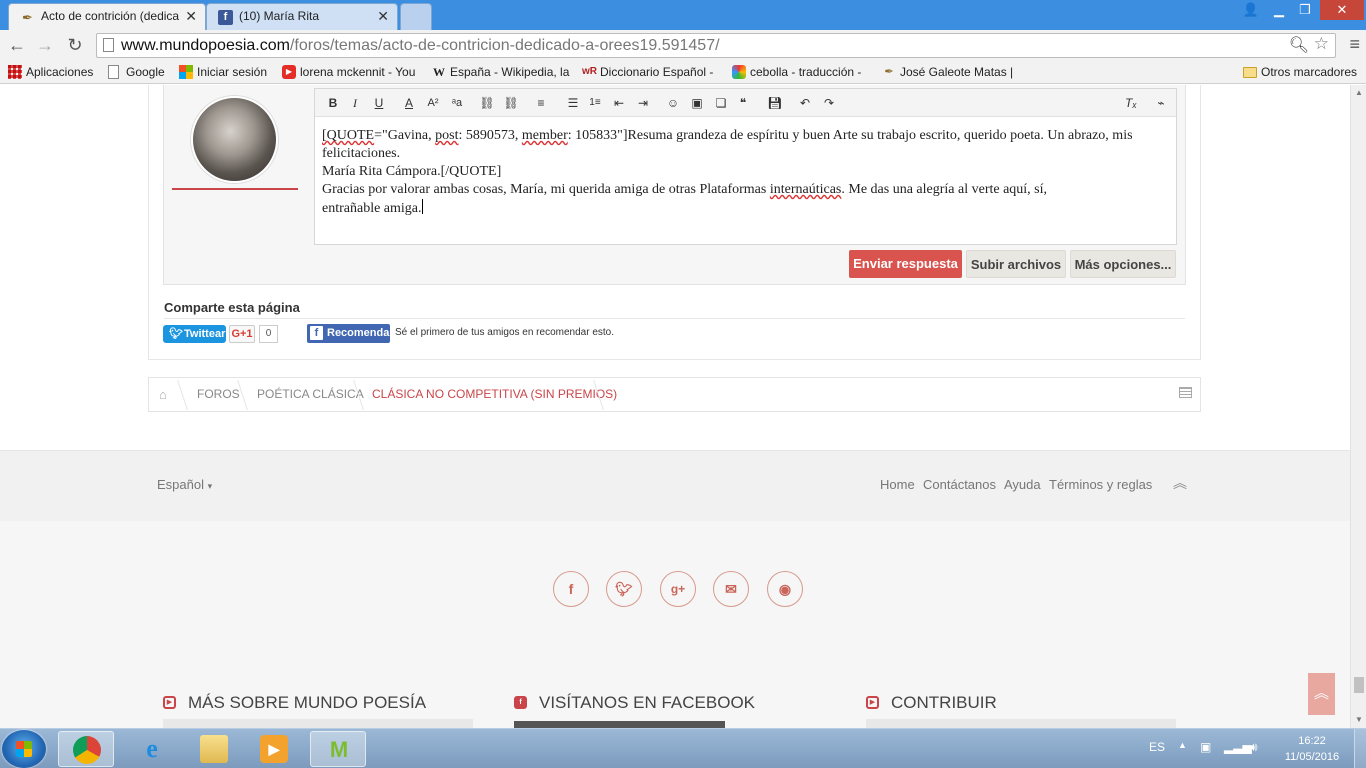  What do you see at coordinates (1016, 264) in the screenshot?
I see `upload-files-button: Subir archivos` at bounding box center [1016, 264].